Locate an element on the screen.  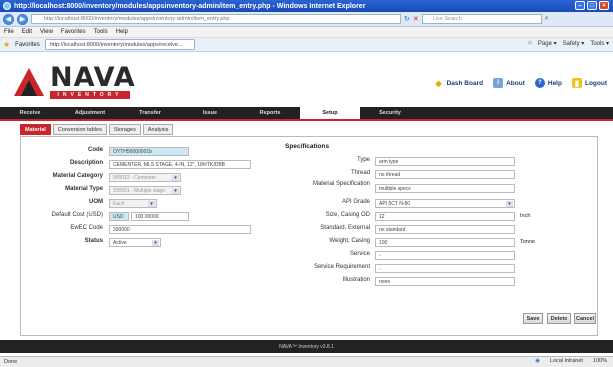
about-icon: i is located at coordinates (498, 83).